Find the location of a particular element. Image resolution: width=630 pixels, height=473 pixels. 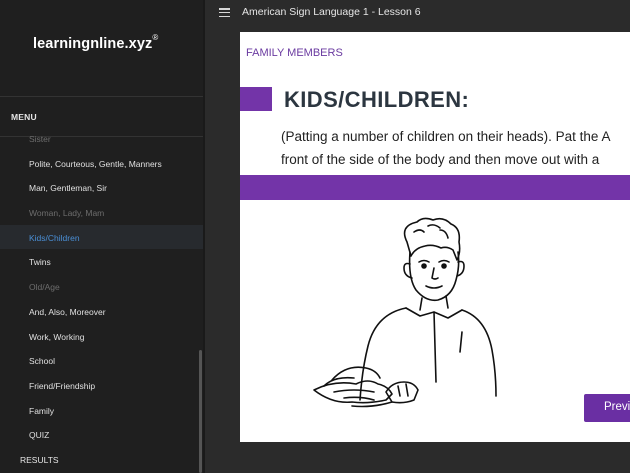

menu-item-label: Polite, Courteous, Gentle, Manners is located at coordinates (95, 163).